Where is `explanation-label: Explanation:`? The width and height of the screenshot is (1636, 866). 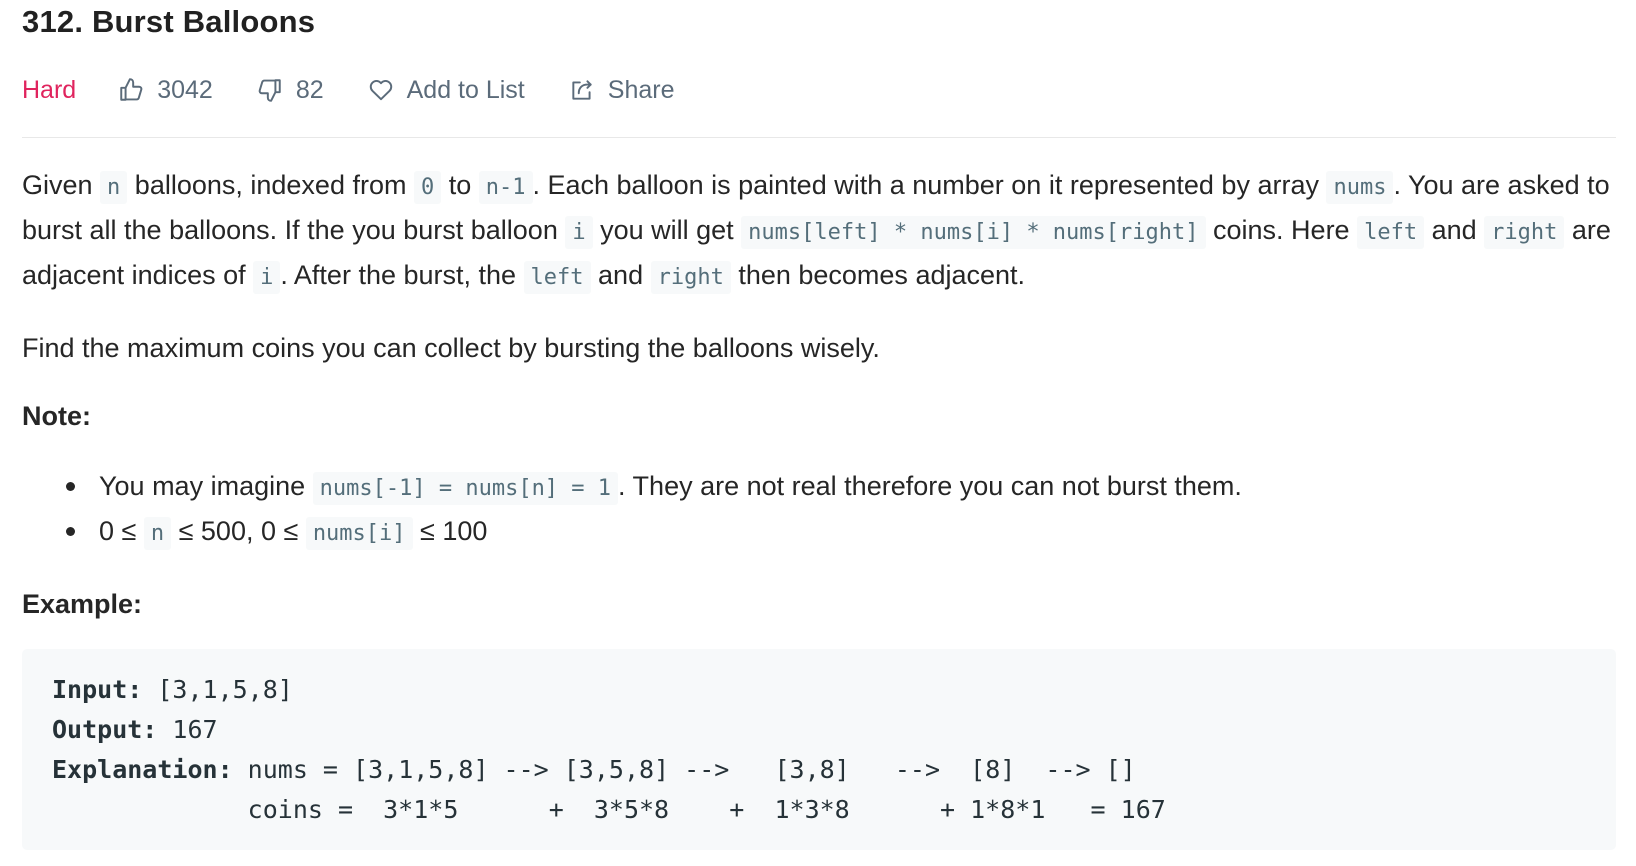
explanation-label: Explanation: is located at coordinates (142, 769).